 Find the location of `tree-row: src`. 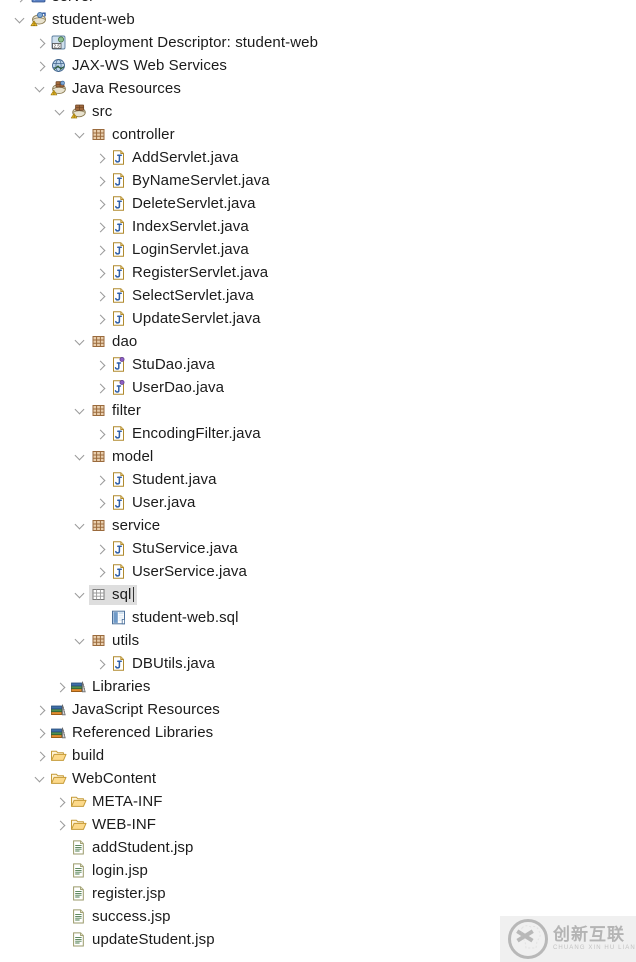

tree-row: src is located at coordinates (318, 111).